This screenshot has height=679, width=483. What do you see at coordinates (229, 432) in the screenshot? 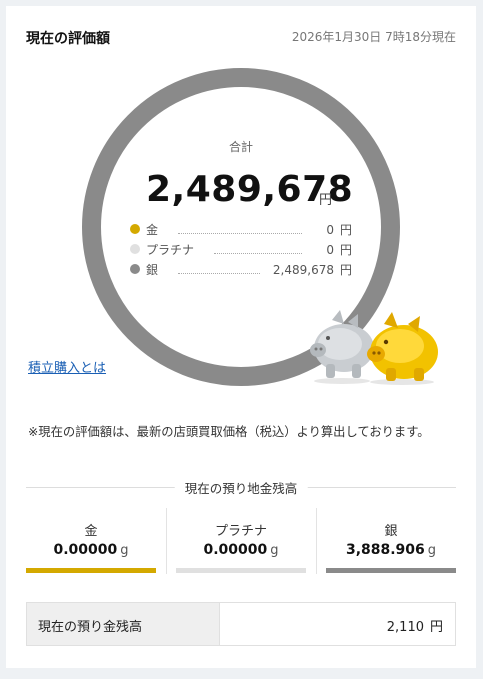
I see `valuation-note: ※現在の評価額は、最新の店頭買取価格（税込）より算出しております。` at bounding box center [229, 432].